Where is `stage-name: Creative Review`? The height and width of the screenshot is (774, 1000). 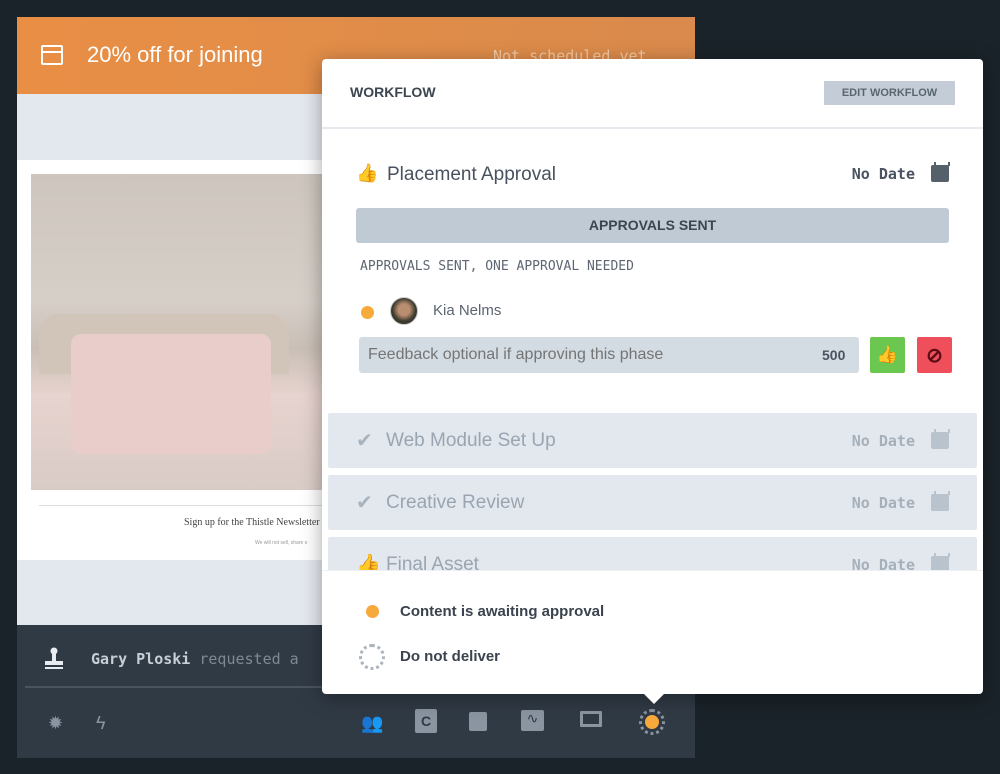
stage-name: Creative Review is located at coordinates (455, 502).